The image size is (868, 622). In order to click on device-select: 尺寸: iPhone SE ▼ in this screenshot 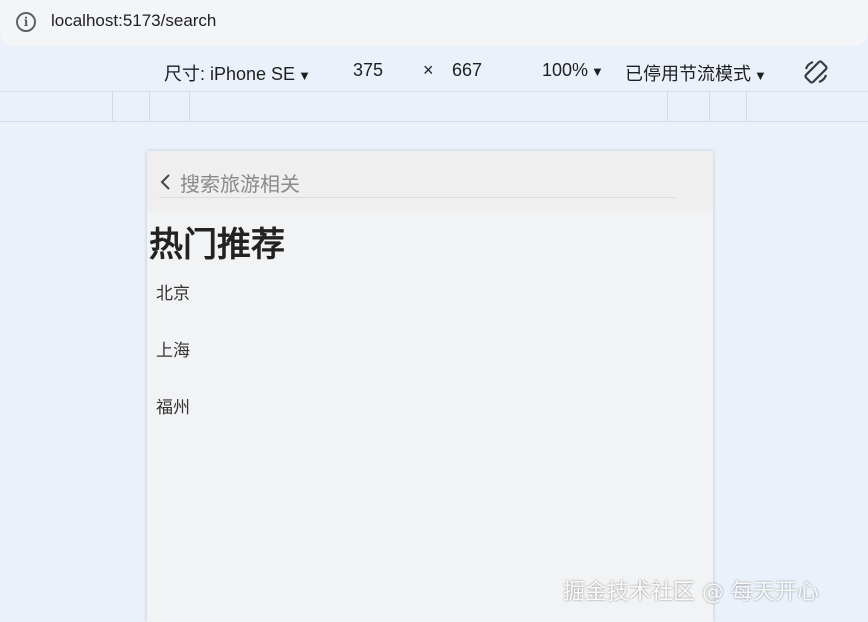, I will do `click(237, 73)`.